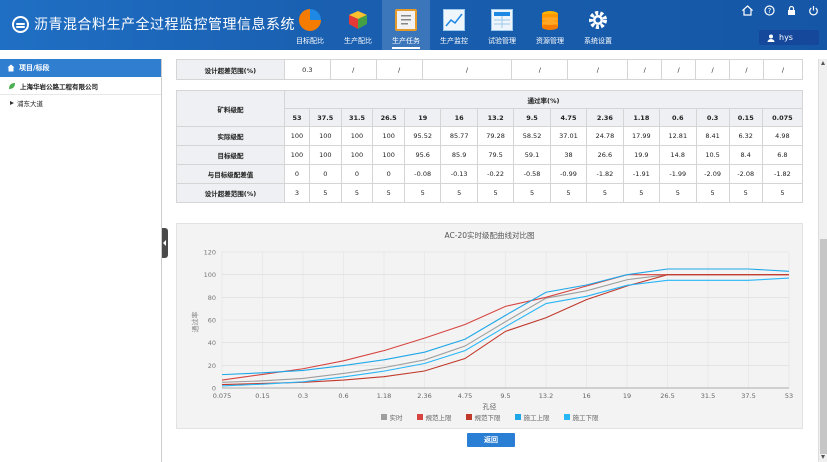 This screenshot has width=827, height=462. I want to click on table-cell: -1.91, so click(641, 174).